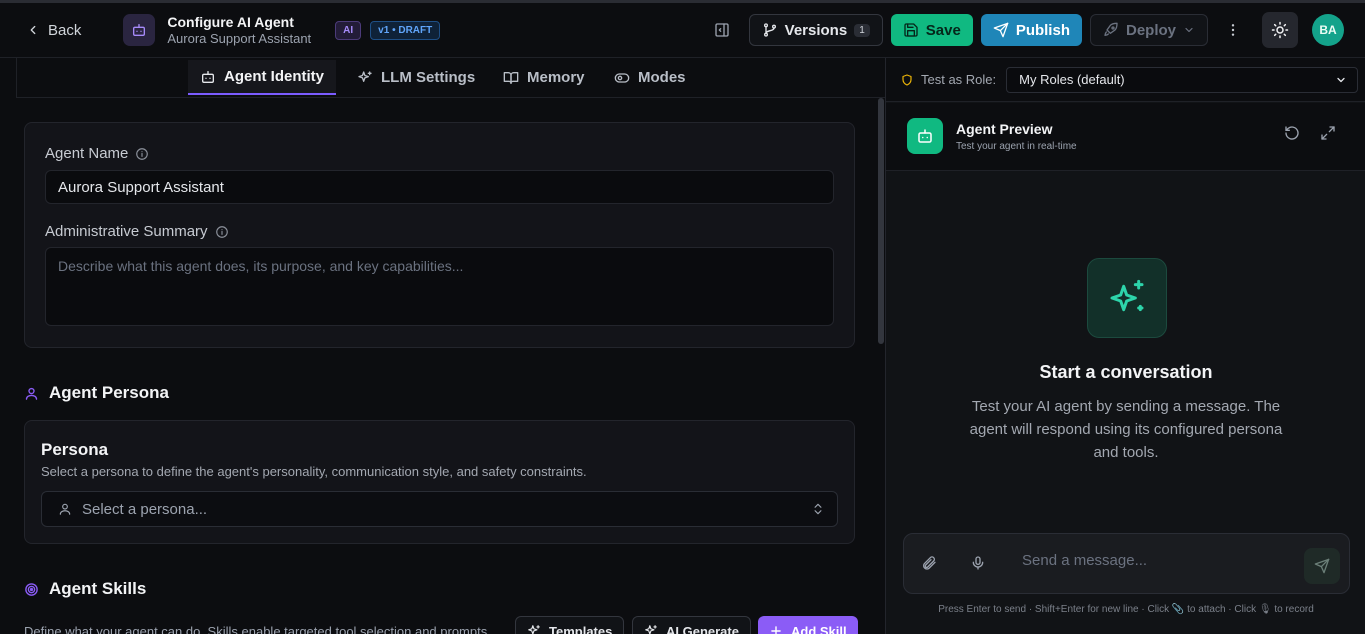 The image size is (1365, 634). I want to click on role-select-value: My Roles (default), so click(1072, 79).